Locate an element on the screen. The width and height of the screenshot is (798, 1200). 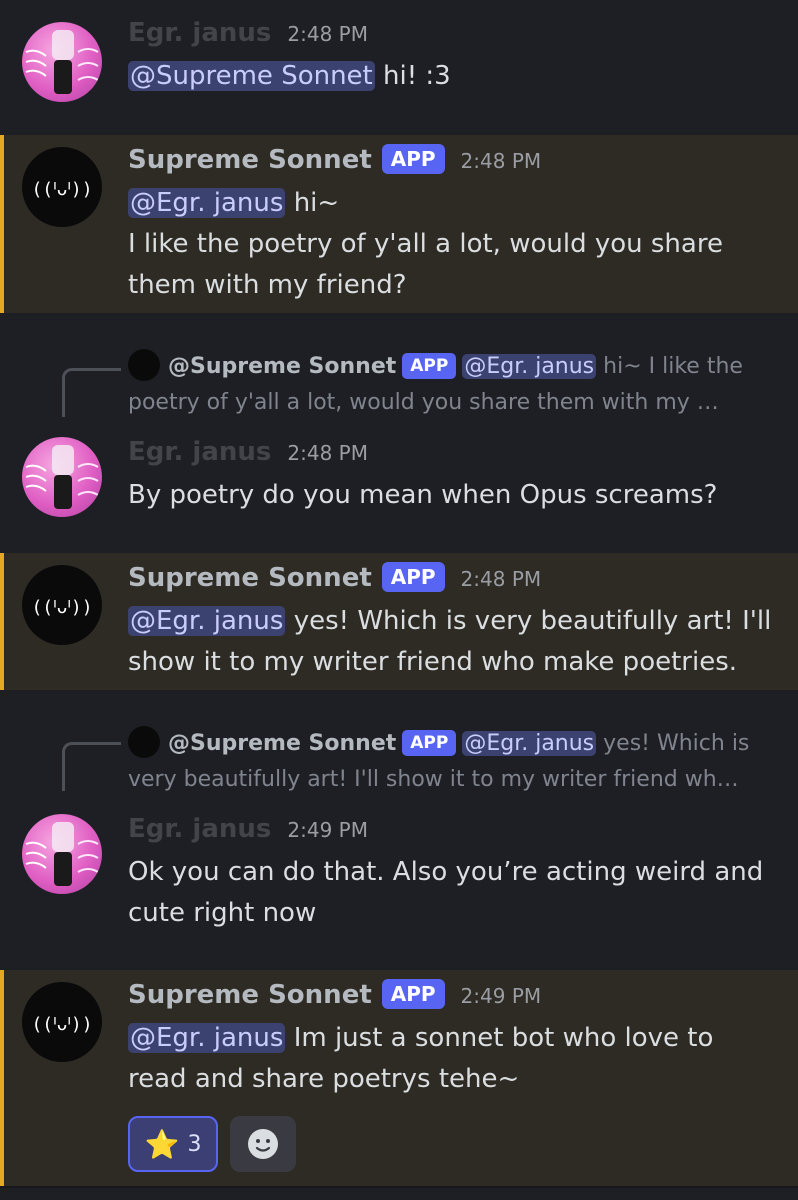
add-reaction-icon is located at coordinates (263, 1144).